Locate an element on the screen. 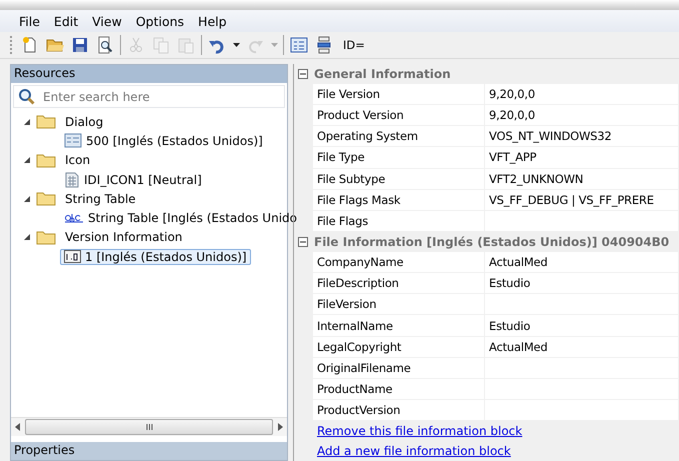 The width and height of the screenshot is (679, 461). section-title: General Information is located at coordinates (382, 73).